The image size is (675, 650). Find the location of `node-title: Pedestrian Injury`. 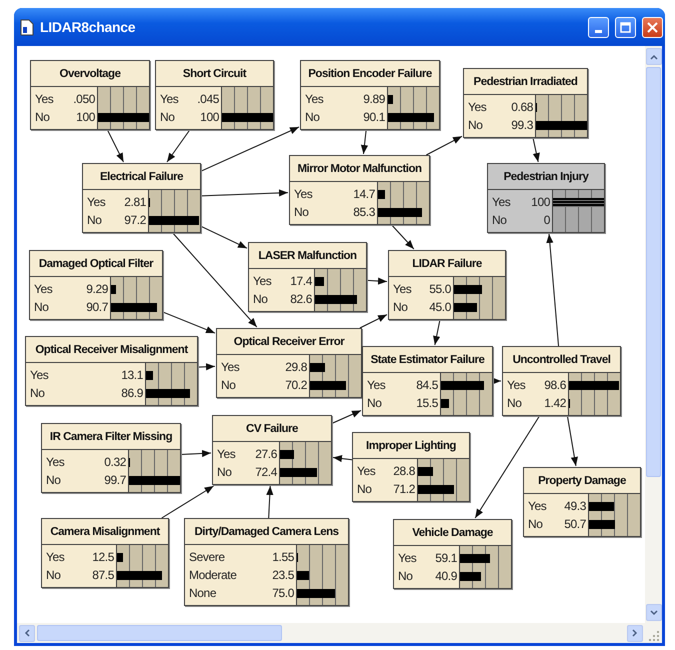

node-title: Pedestrian Injury is located at coordinates (546, 176).